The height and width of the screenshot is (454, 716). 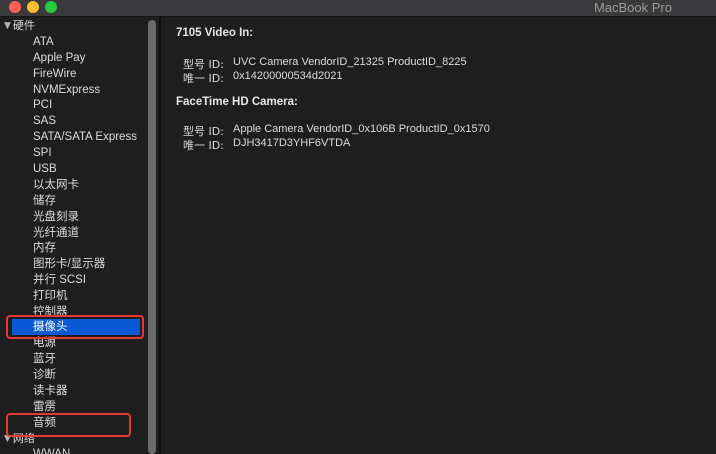 I want to click on group-header-hardware: ▼ 硬件, so click(x=19, y=25).